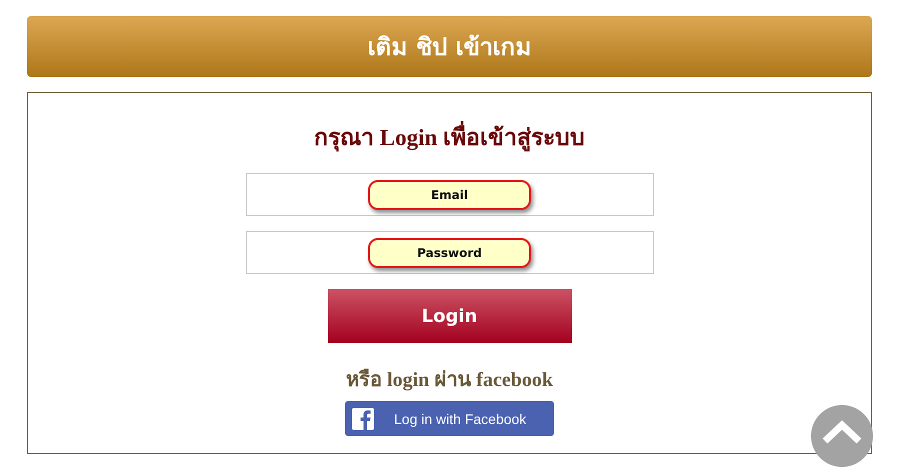  What do you see at coordinates (449, 46) in the screenshot?
I see `page-title: เติม ชิป เข้าเกม` at bounding box center [449, 46].